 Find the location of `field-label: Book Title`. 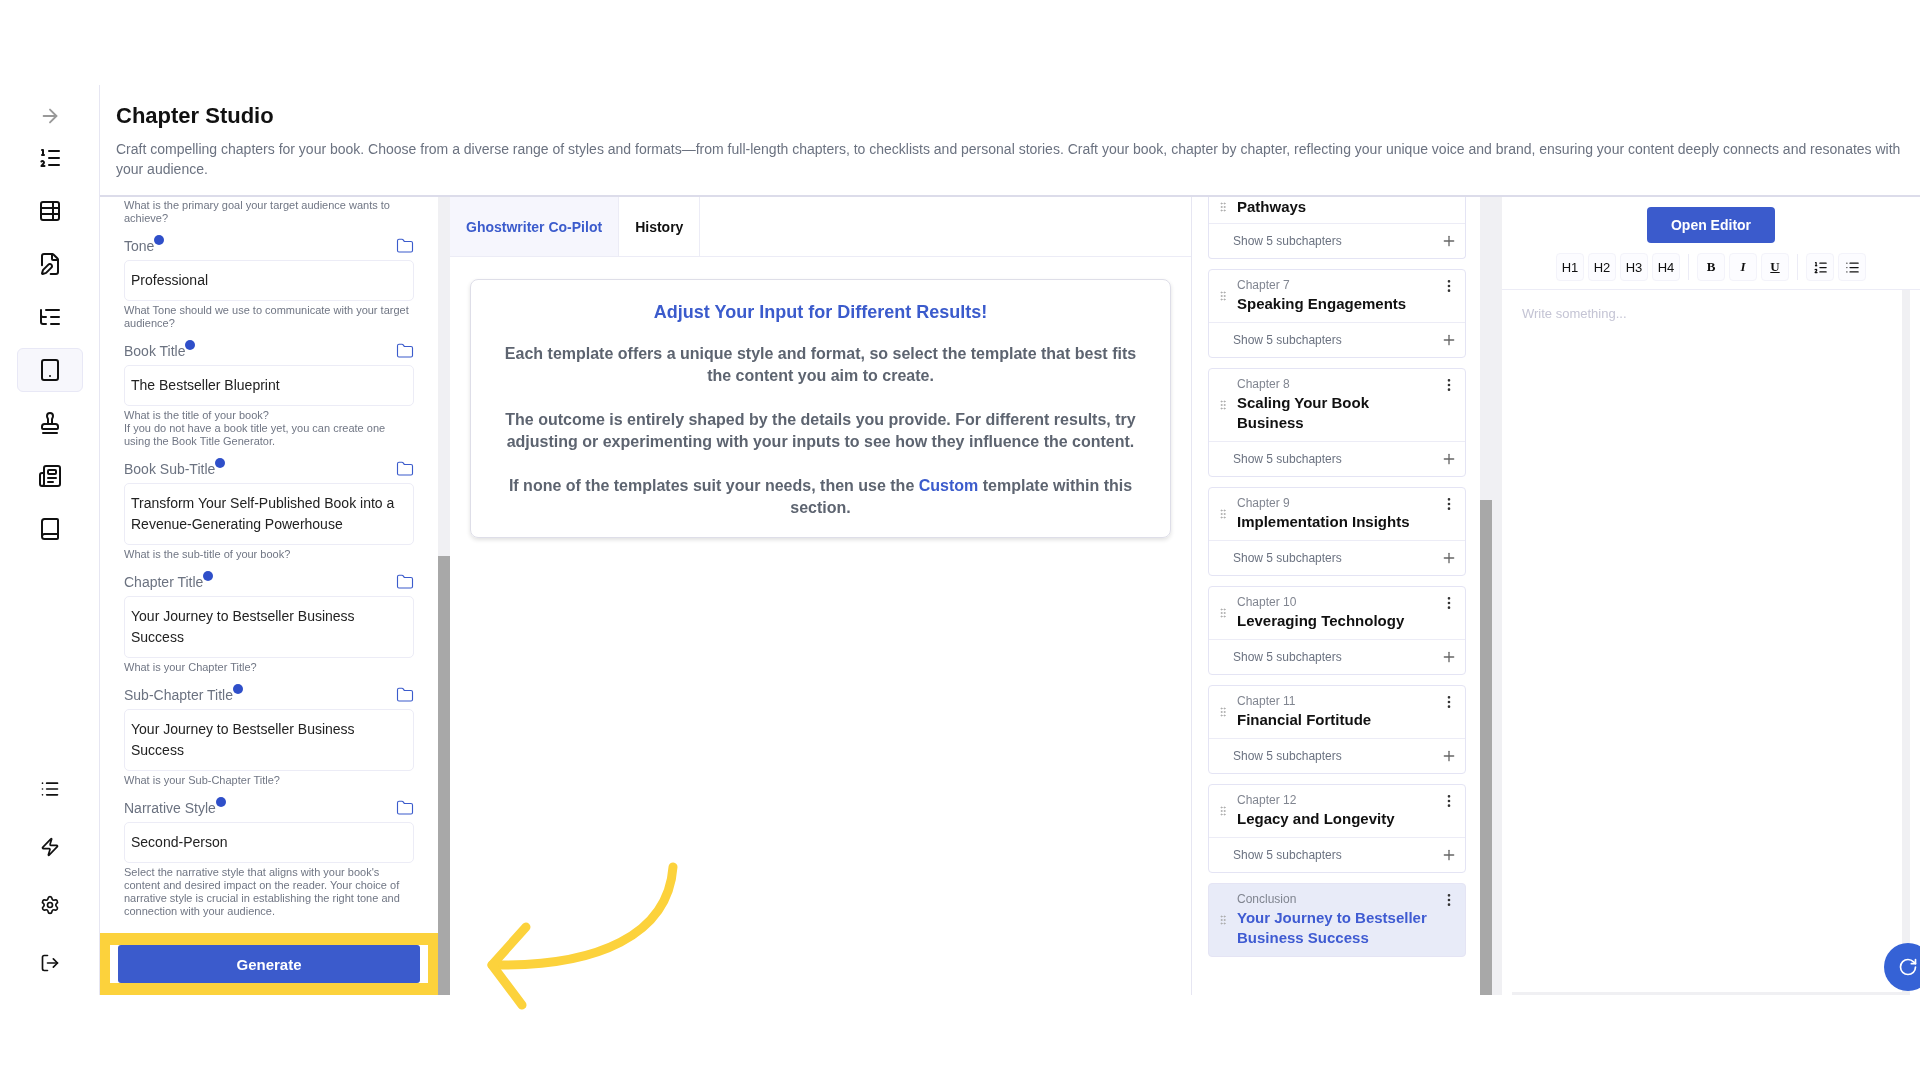

field-label: Book Title is located at coordinates (160, 351).